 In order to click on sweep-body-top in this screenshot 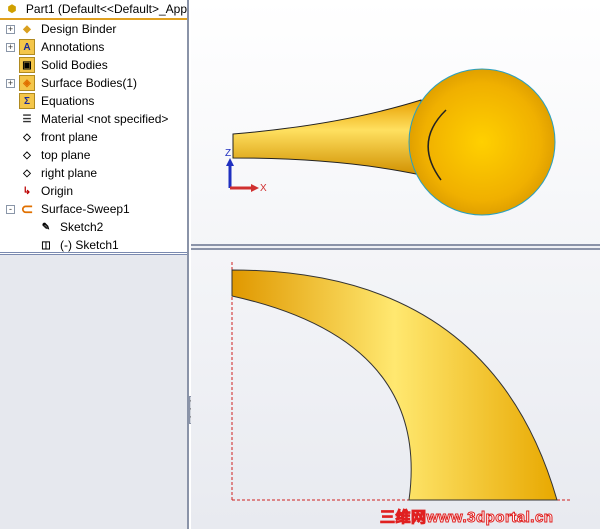, I will do `click(327, 137)`.